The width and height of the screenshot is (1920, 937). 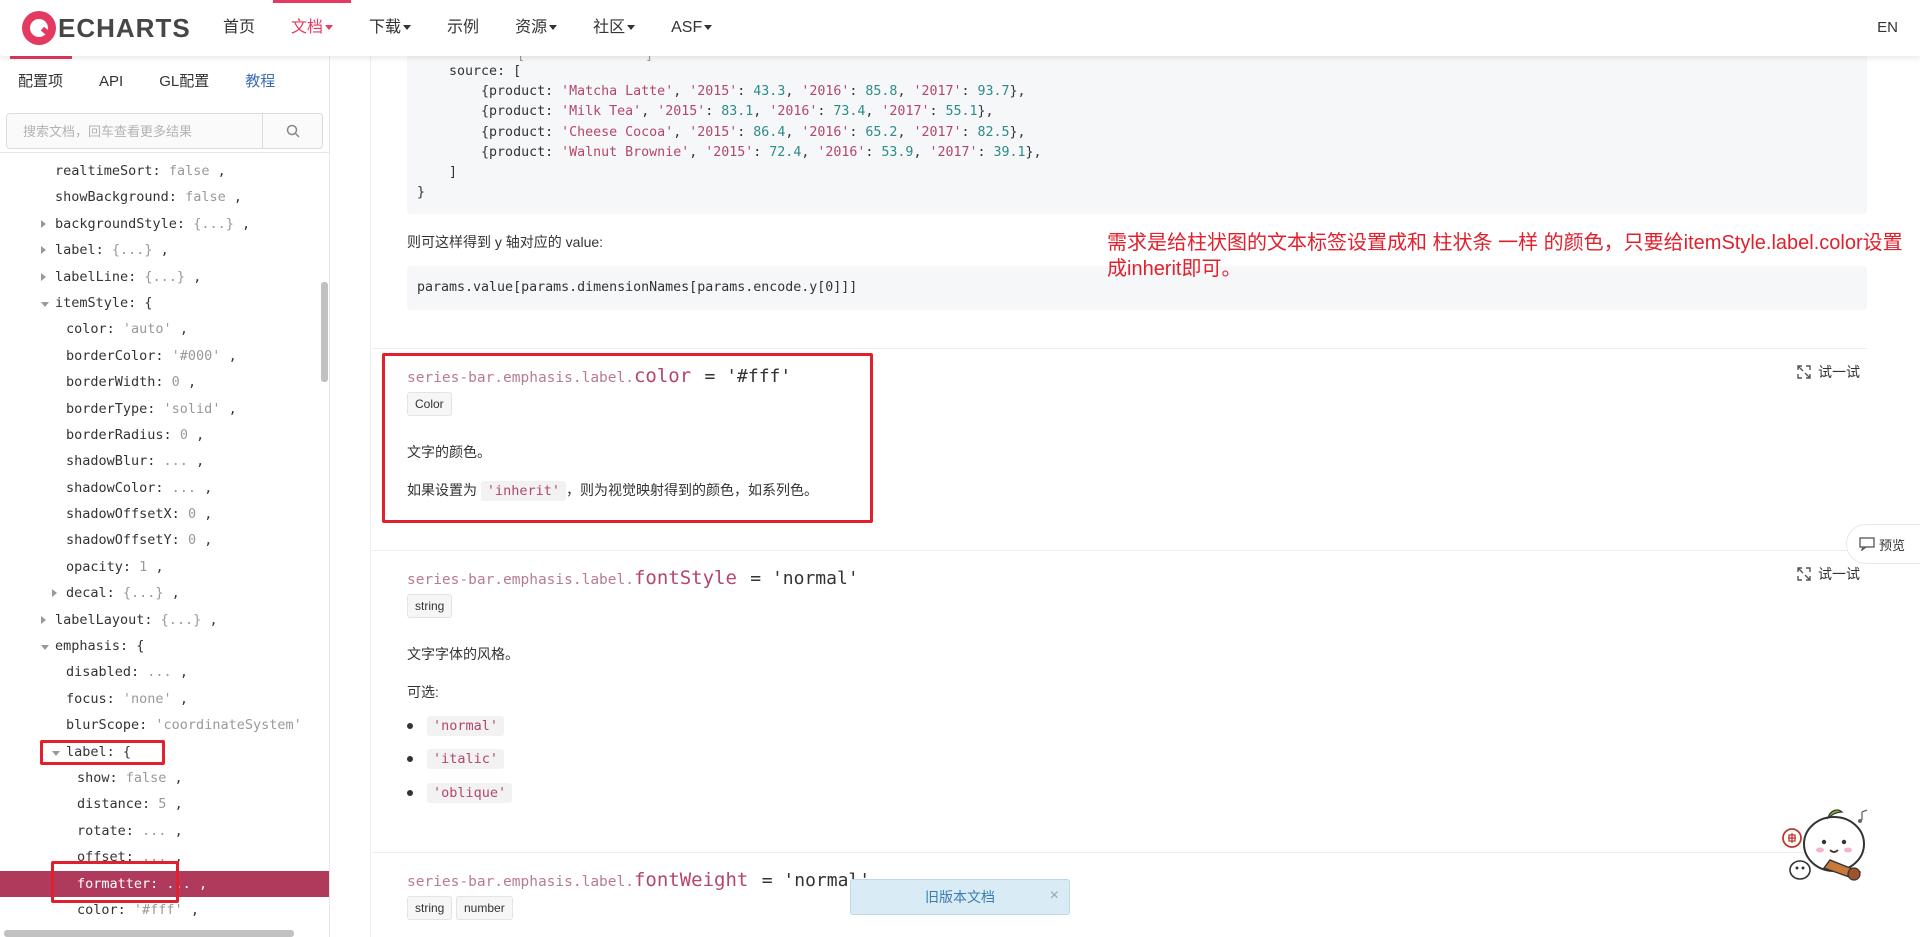 What do you see at coordinates (1826, 846) in the screenshot?
I see `mascot-icon` at bounding box center [1826, 846].